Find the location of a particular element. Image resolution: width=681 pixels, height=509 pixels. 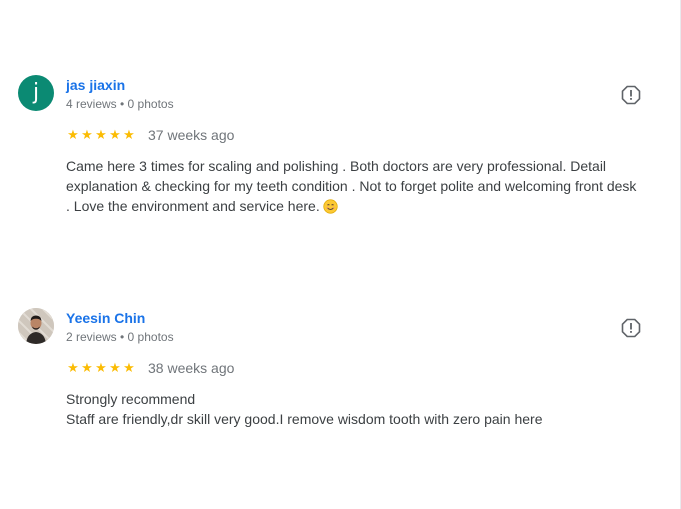

review-time: 38 weeks ago is located at coordinates (191, 368).